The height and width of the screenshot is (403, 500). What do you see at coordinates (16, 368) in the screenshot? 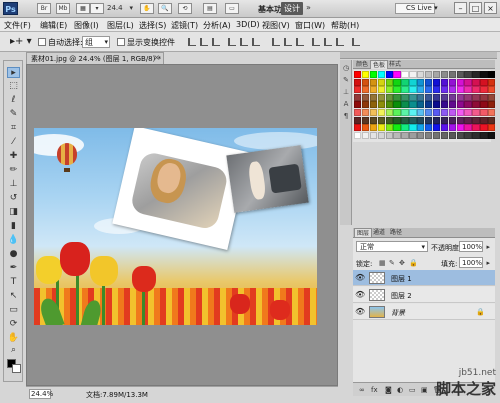
I see `background-color-swatch` at bounding box center [16, 368].